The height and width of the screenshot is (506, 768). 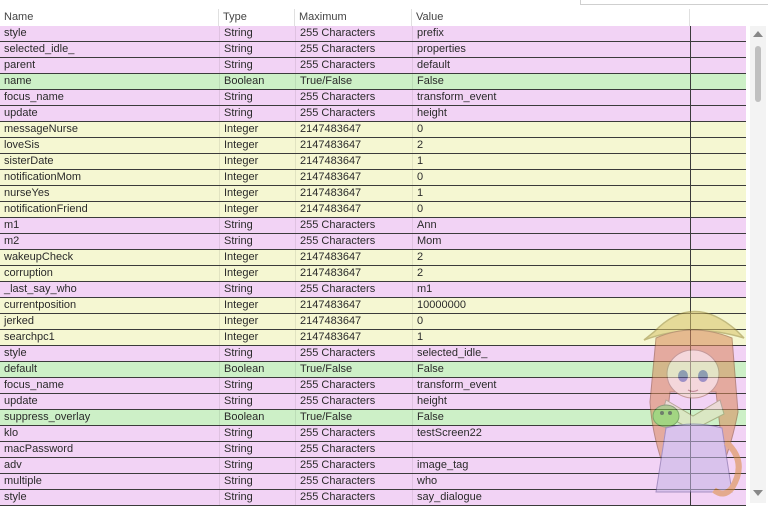 I want to click on table-row: corruption Integer 2147483647 2, so click(x=373, y=274).